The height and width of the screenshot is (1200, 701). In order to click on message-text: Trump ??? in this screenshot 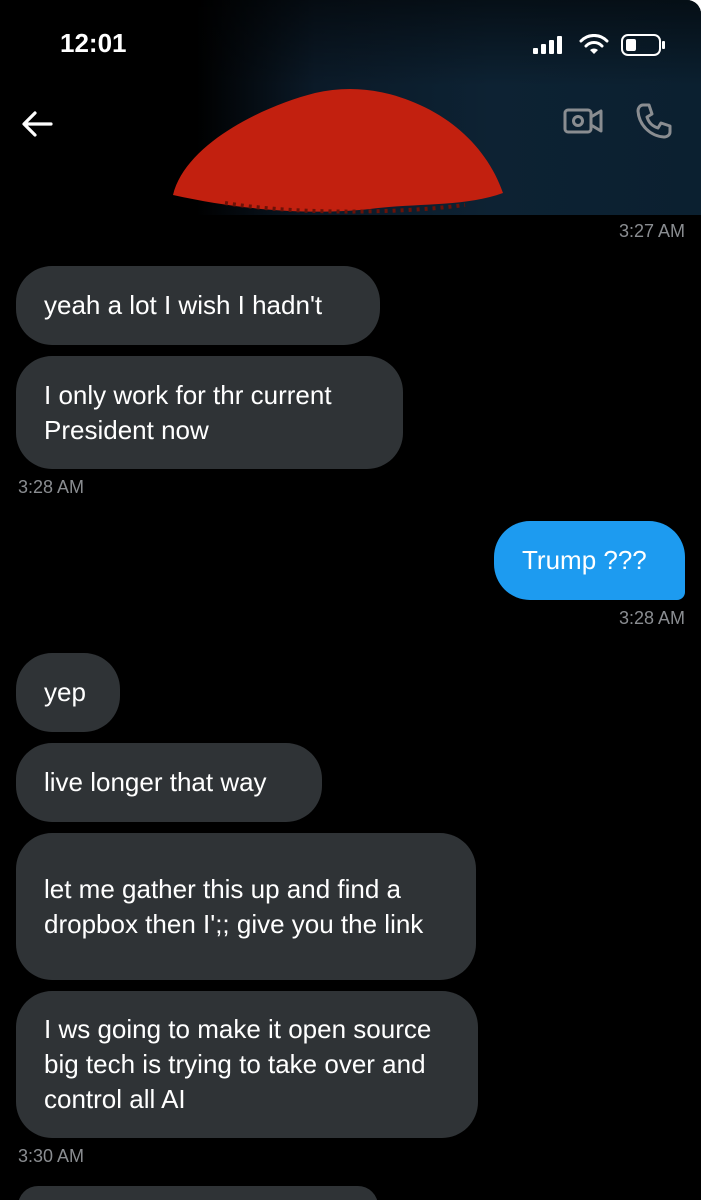, I will do `click(584, 560)`.